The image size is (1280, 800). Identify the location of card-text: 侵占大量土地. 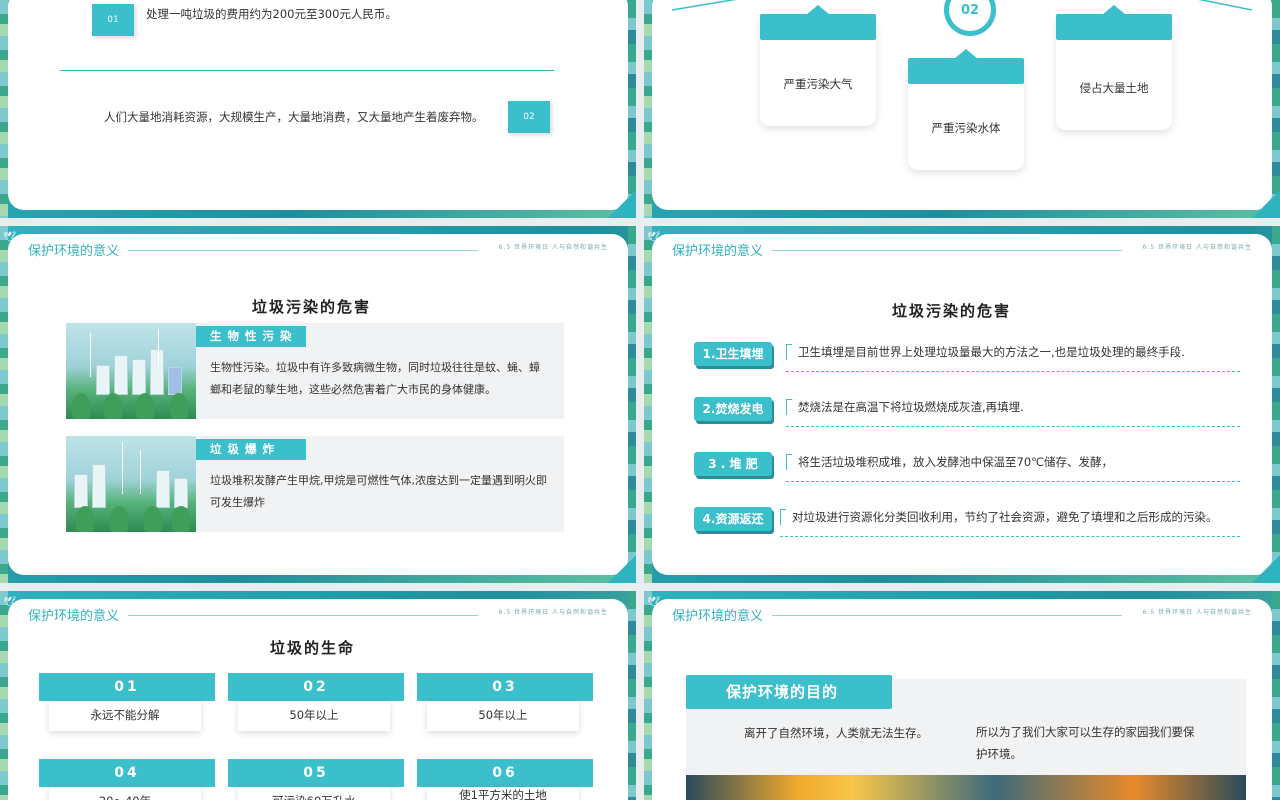
(1114, 88).